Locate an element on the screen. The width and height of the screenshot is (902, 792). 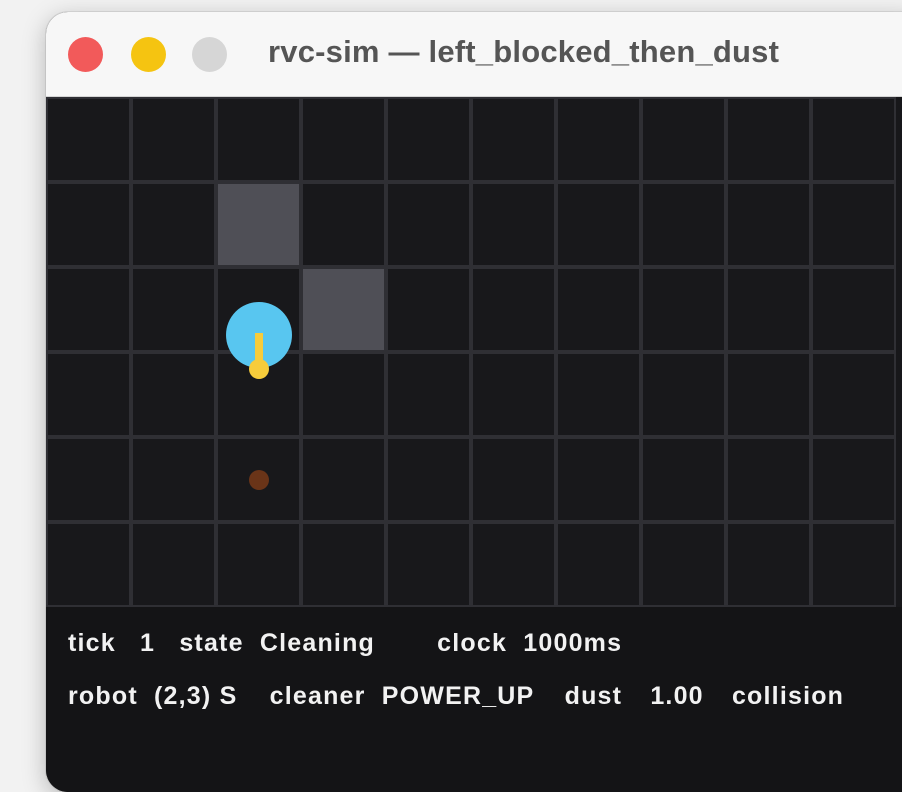
state-value: Cleaning is located at coordinates (317, 643).